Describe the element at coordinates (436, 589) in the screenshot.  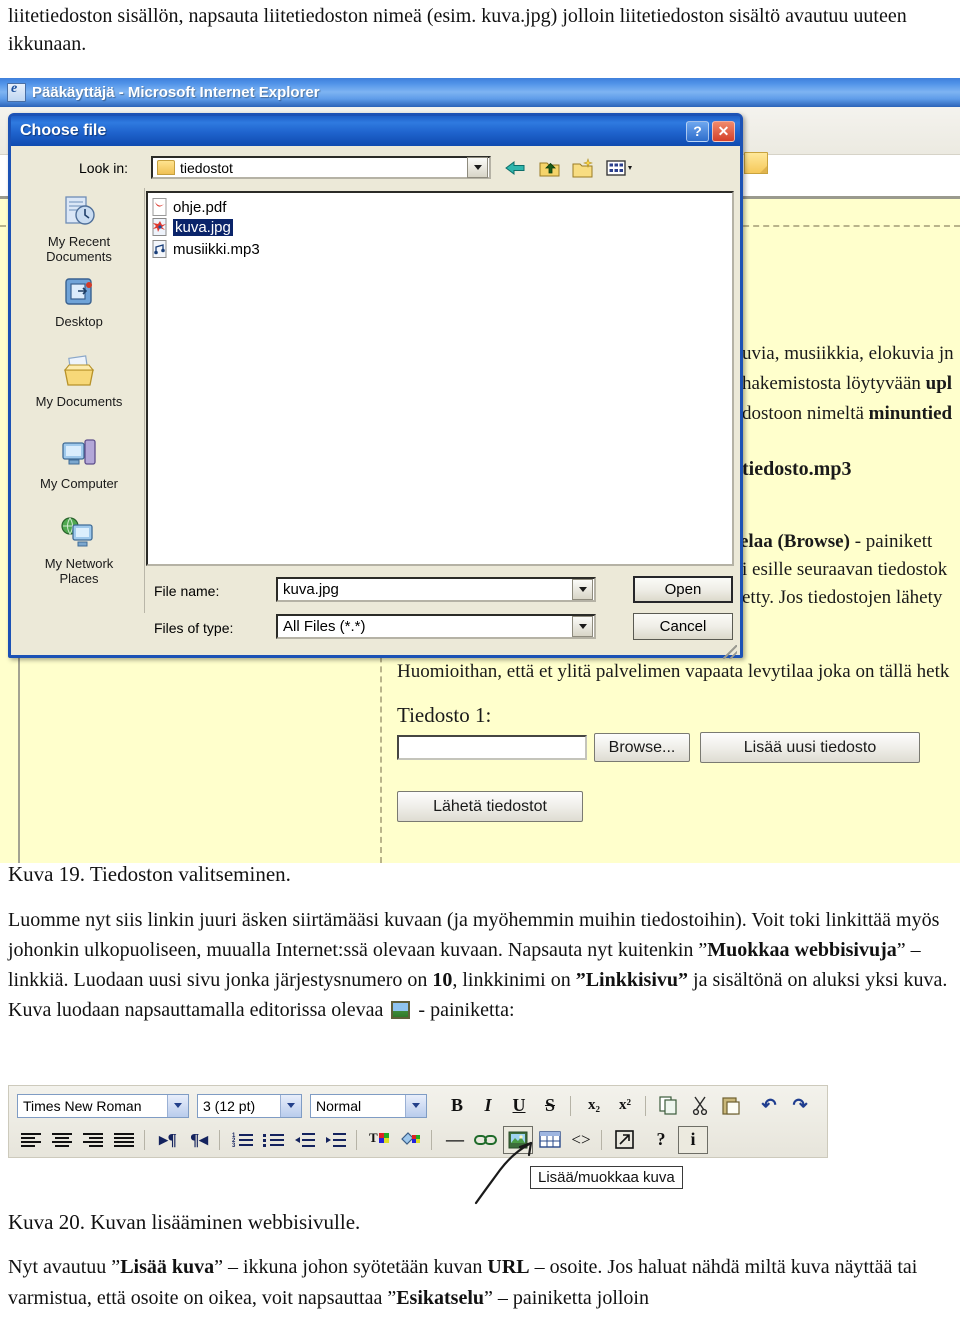
I see `file-name-combobox: kuva.jpg` at that location.